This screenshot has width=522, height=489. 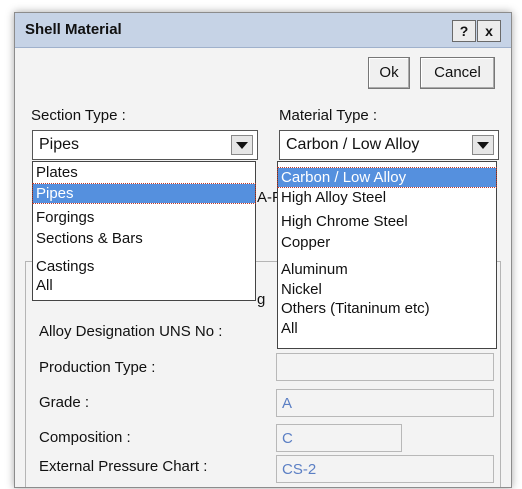 I want to click on alloy-designation-label: Alloy Designation UNS No :, so click(x=131, y=331).